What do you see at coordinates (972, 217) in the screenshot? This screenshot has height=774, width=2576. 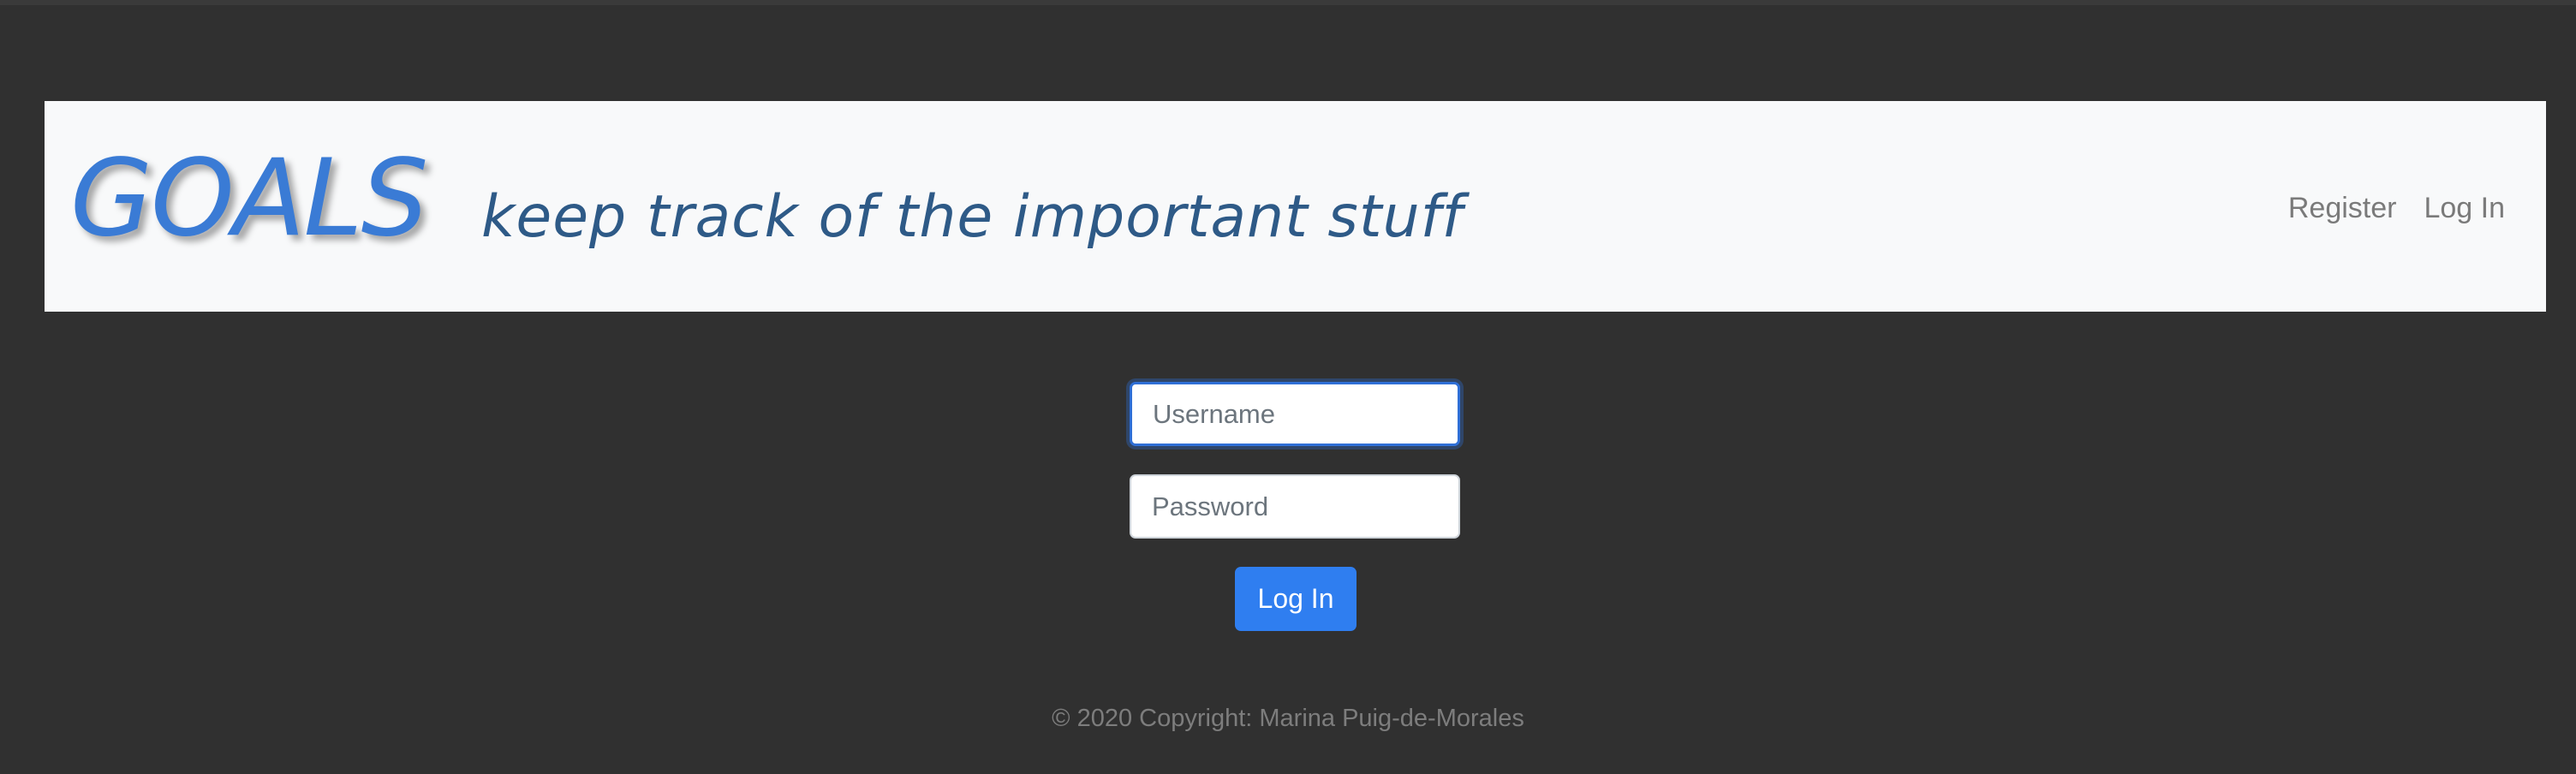 I see `brand-tagline: keep track of the important stuff` at bounding box center [972, 217].